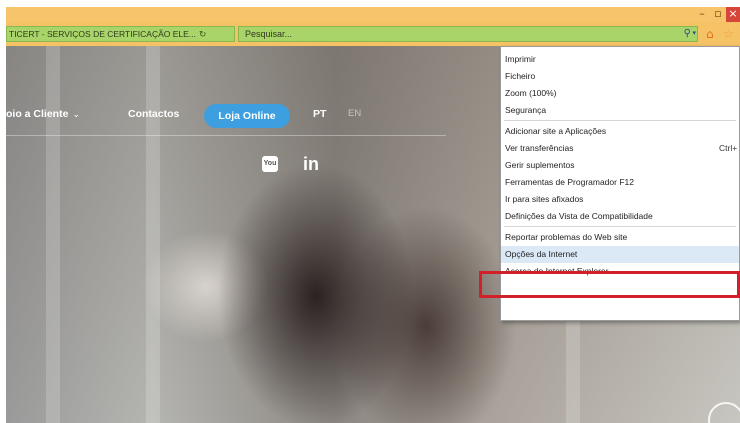 The height and width of the screenshot is (423, 740). I want to click on favorites-icon: ☆, so click(728, 34).